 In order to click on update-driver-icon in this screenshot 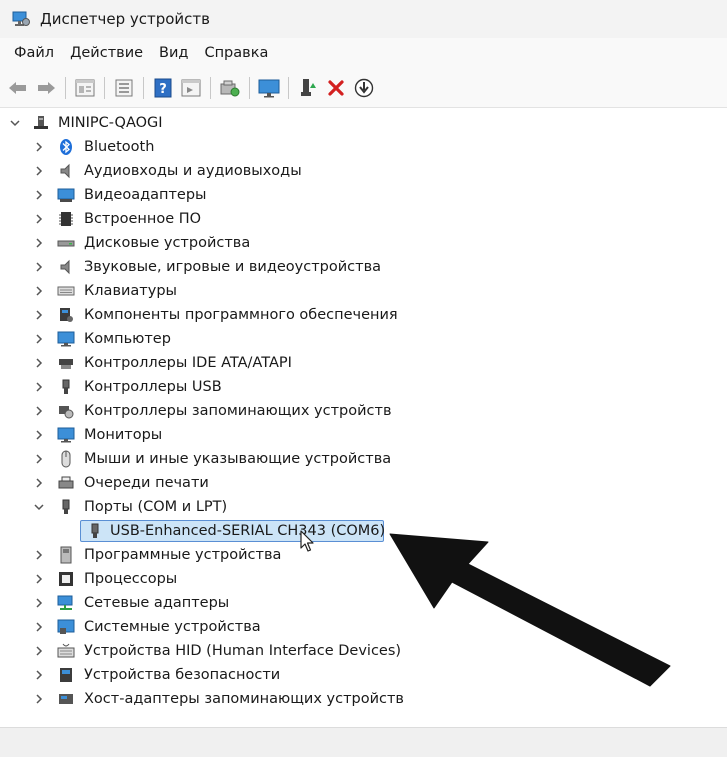, I will do `click(364, 87)`.